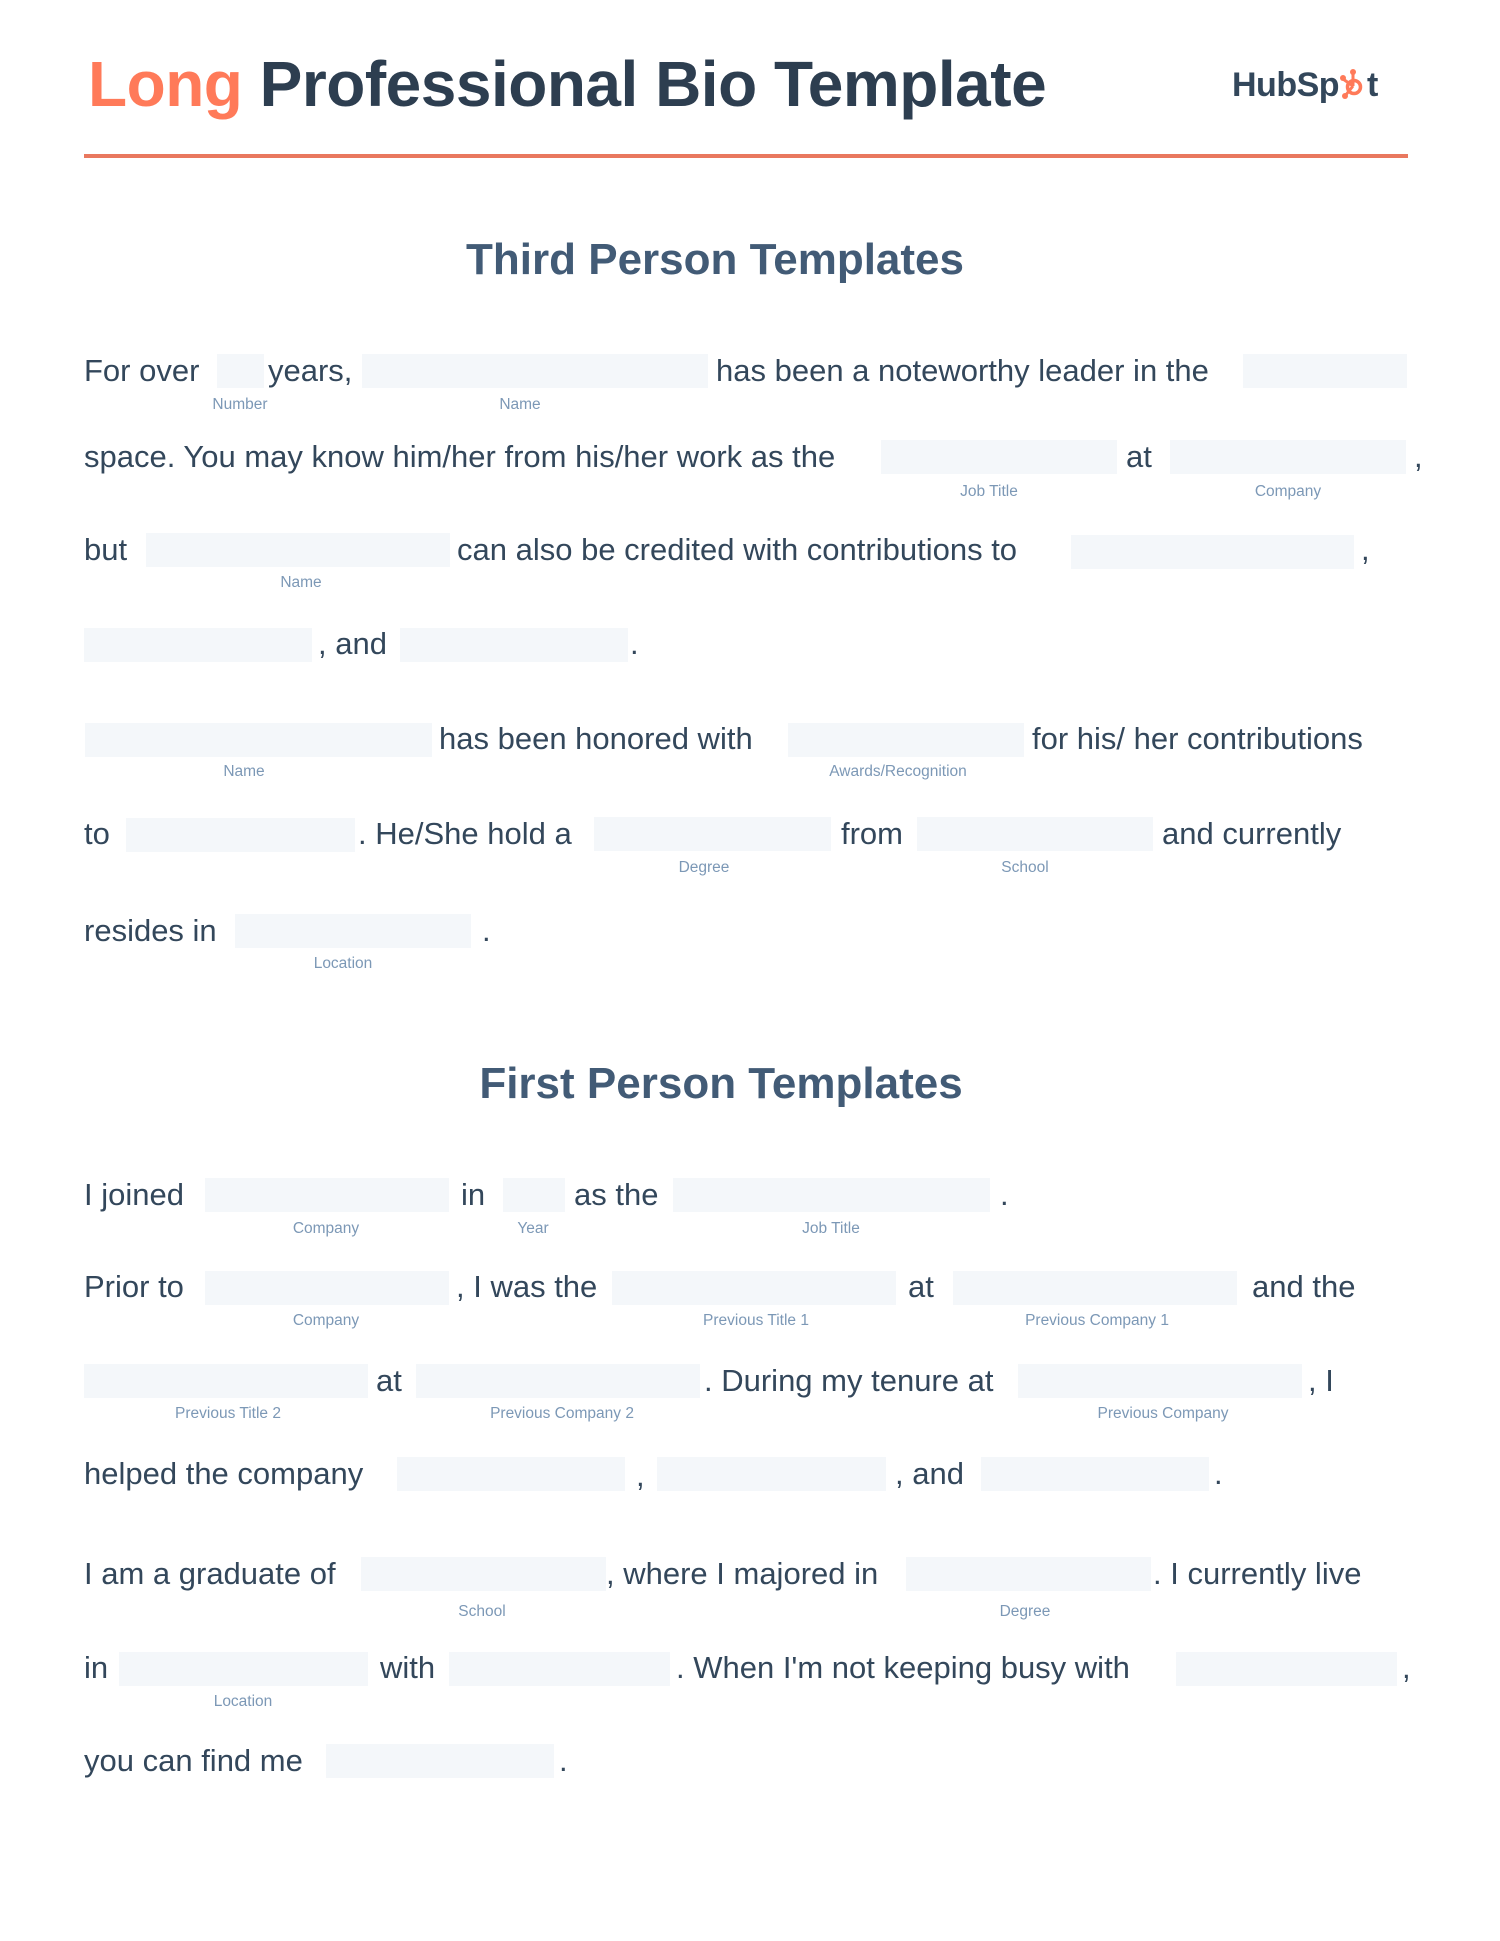 The width and height of the screenshot is (1500, 1941). What do you see at coordinates (562, 1413) in the screenshot?
I see `field-label: Previous Company 2` at bounding box center [562, 1413].